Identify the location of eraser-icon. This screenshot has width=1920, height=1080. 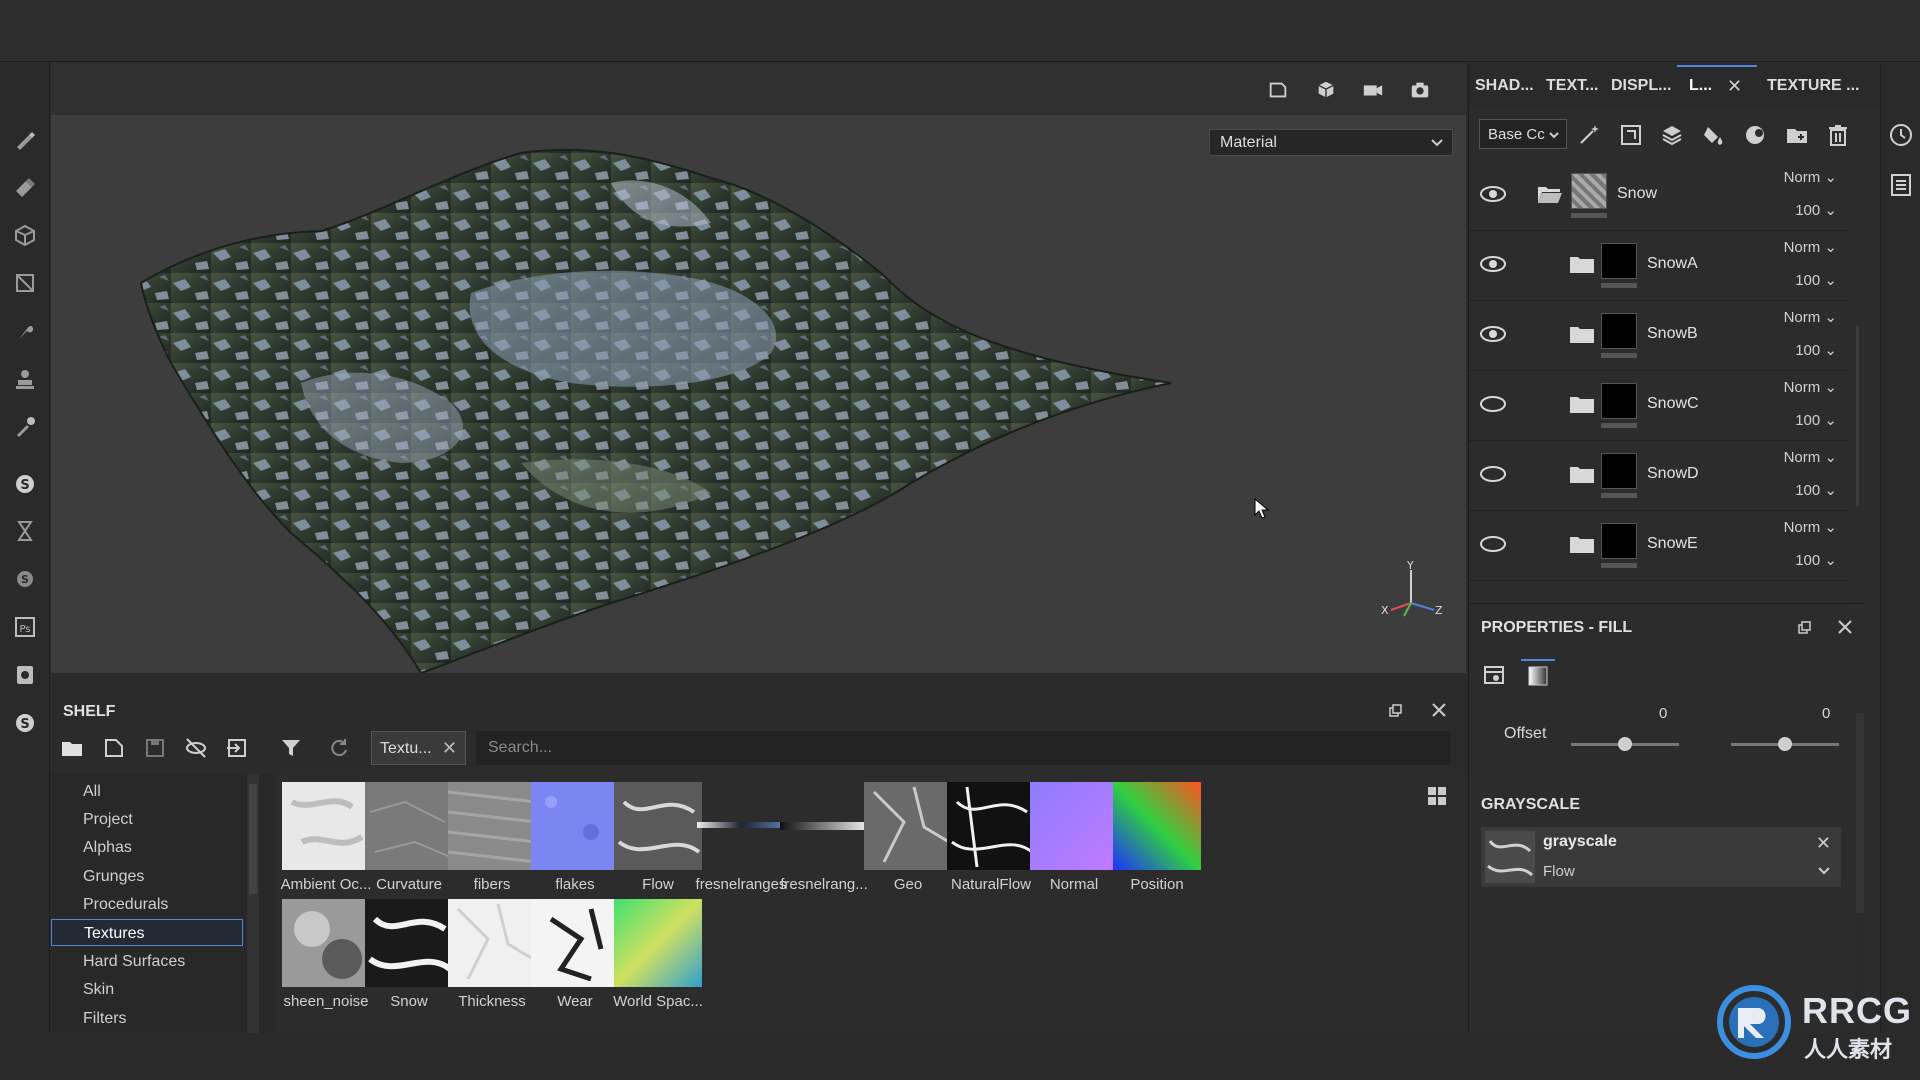
(25, 187).